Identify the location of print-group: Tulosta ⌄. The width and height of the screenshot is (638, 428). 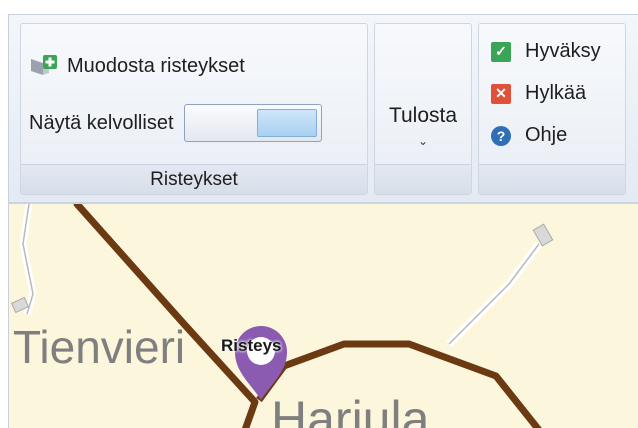
(423, 109).